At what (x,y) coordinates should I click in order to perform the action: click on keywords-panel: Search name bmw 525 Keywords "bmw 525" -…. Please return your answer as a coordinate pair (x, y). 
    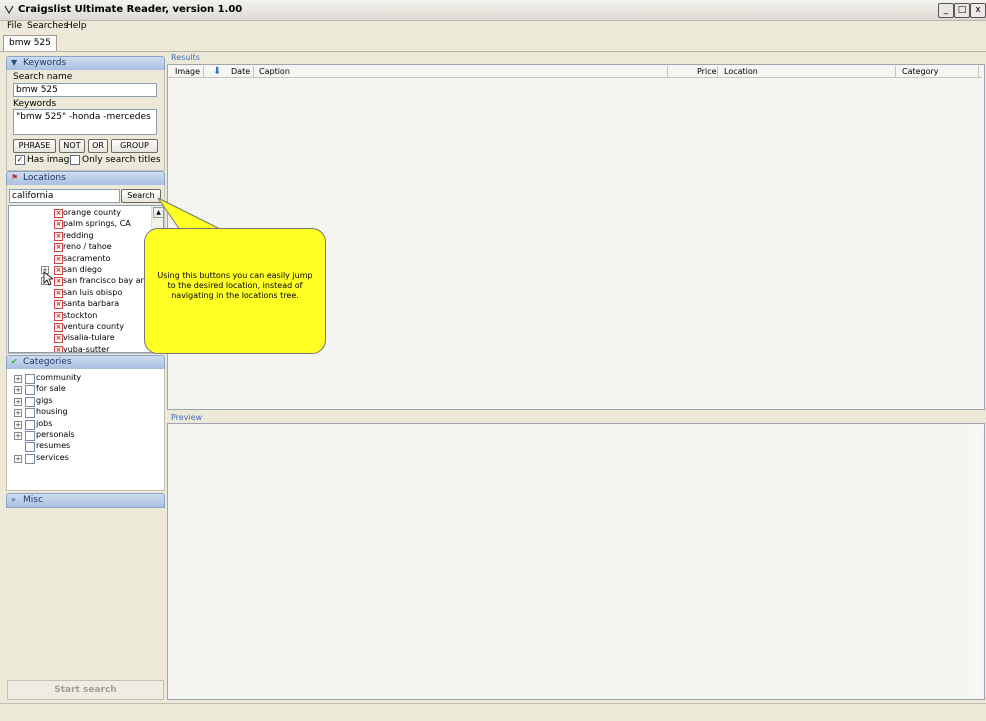
    Looking at the image, I should click on (85, 120).